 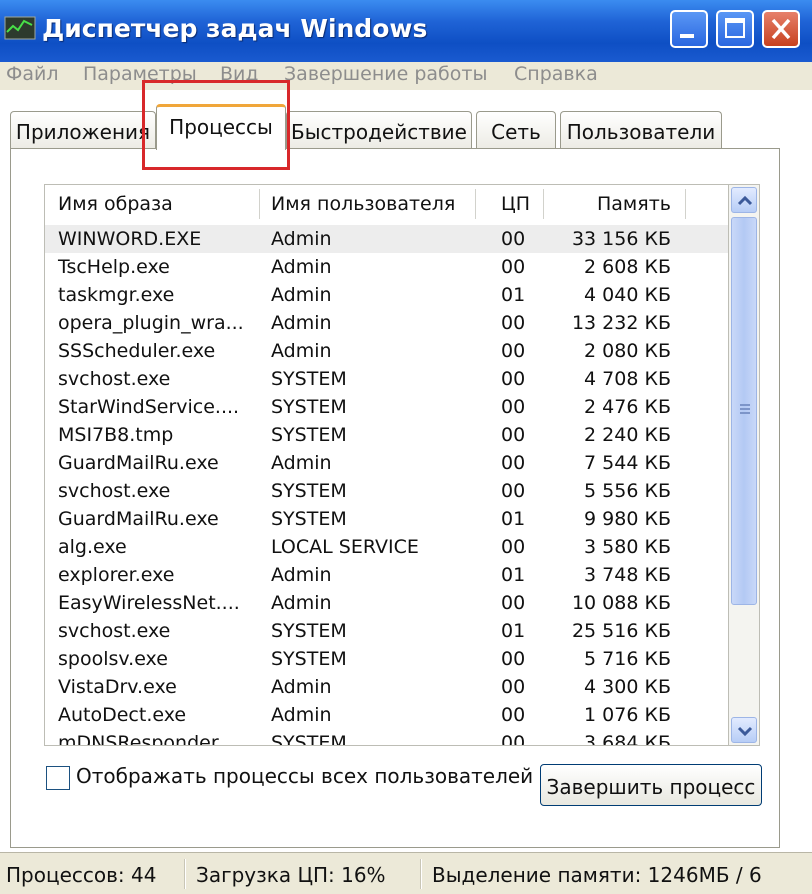 I want to click on process-row: GuardMailRu.exe Admin 00 7 544 КБ, so click(x=386, y=463).